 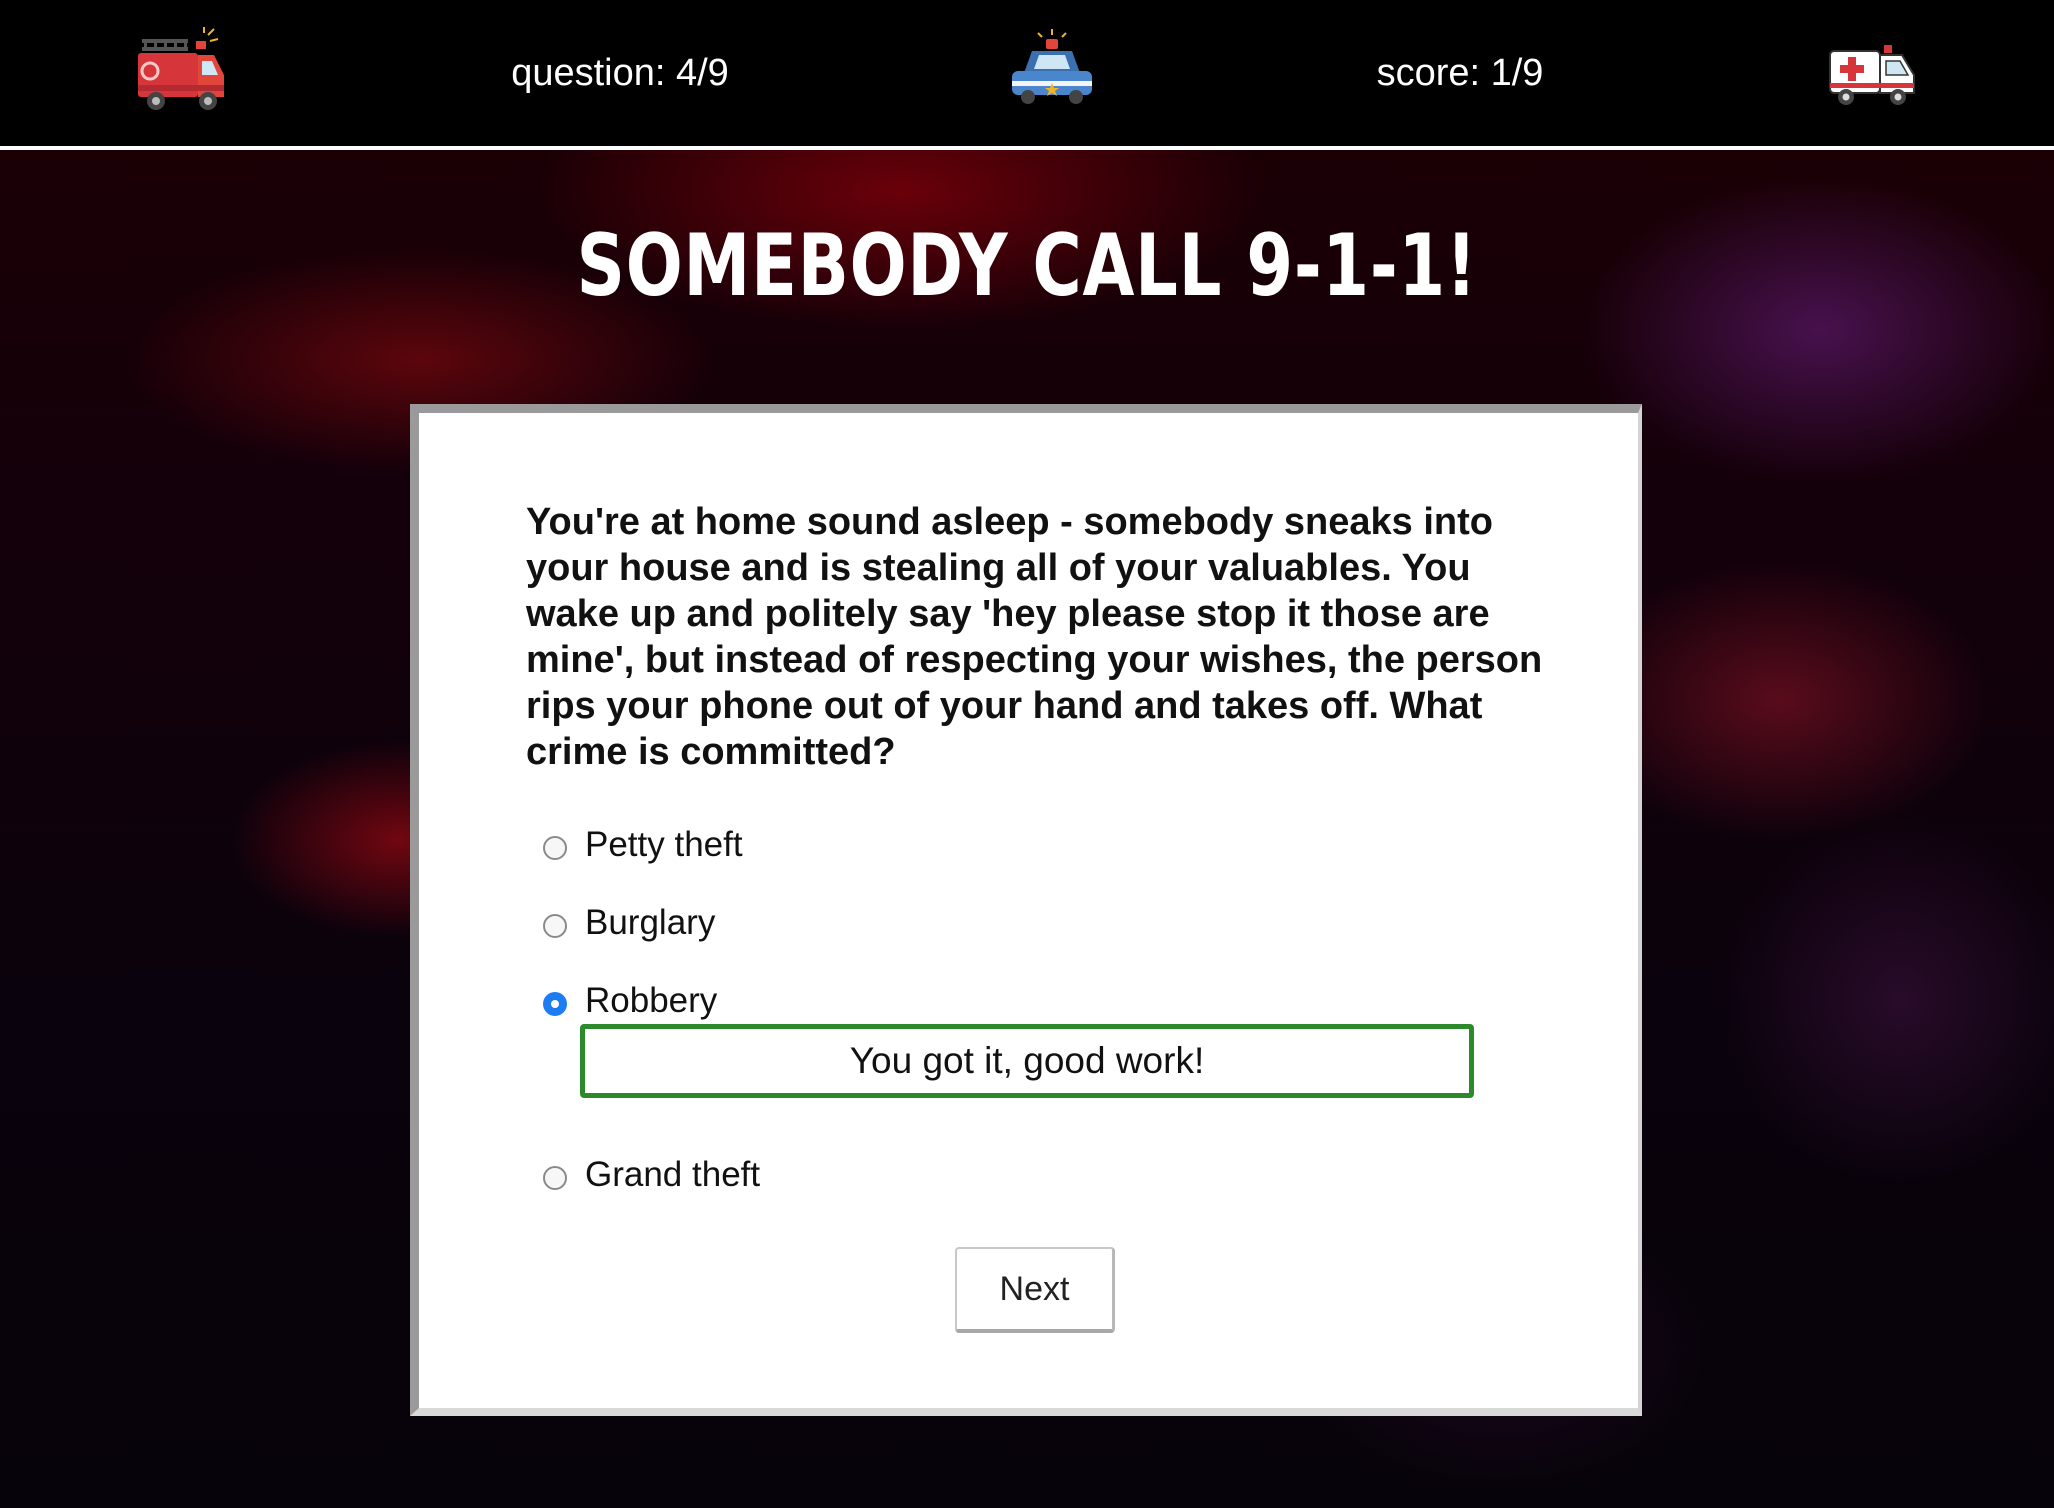 What do you see at coordinates (672, 1175) in the screenshot?
I see `option-label: Grand theft` at bounding box center [672, 1175].